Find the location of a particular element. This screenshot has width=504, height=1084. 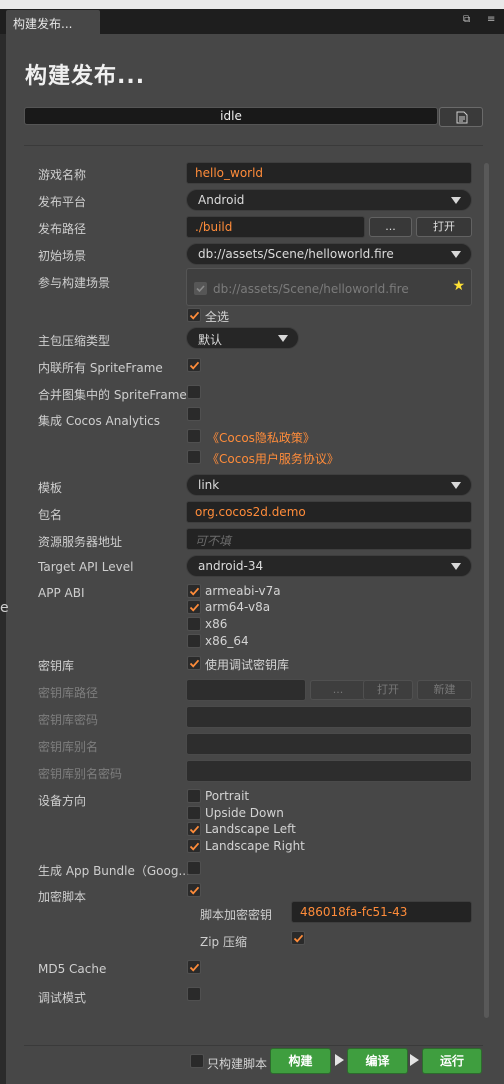

scene-checkbox is located at coordinates (200, 288).